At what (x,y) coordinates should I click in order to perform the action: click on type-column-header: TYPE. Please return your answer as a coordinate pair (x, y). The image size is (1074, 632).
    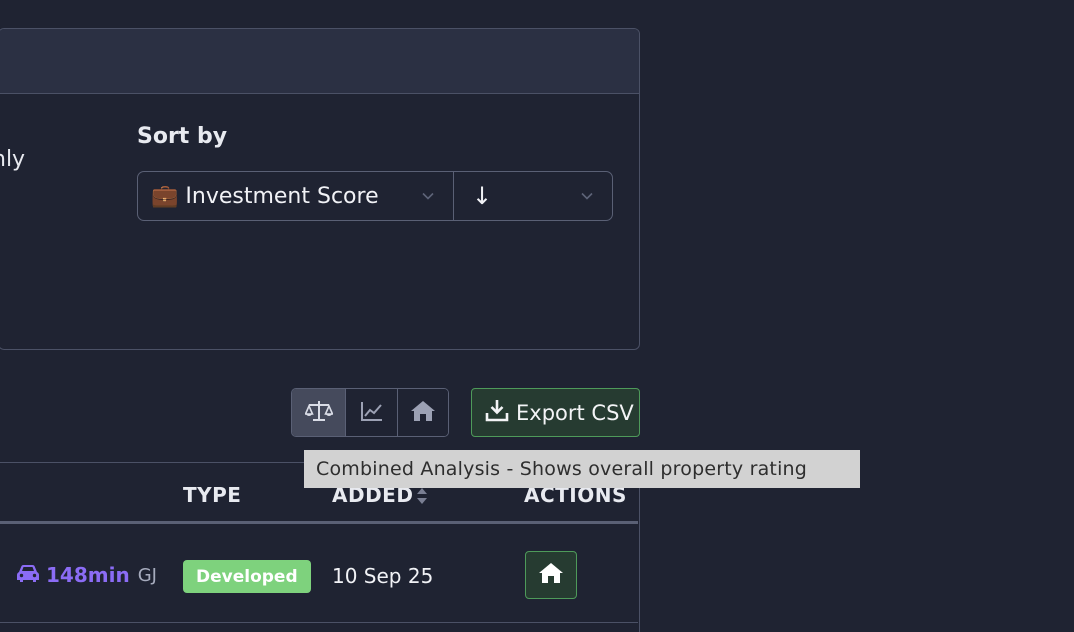
    Looking at the image, I should click on (212, 495).